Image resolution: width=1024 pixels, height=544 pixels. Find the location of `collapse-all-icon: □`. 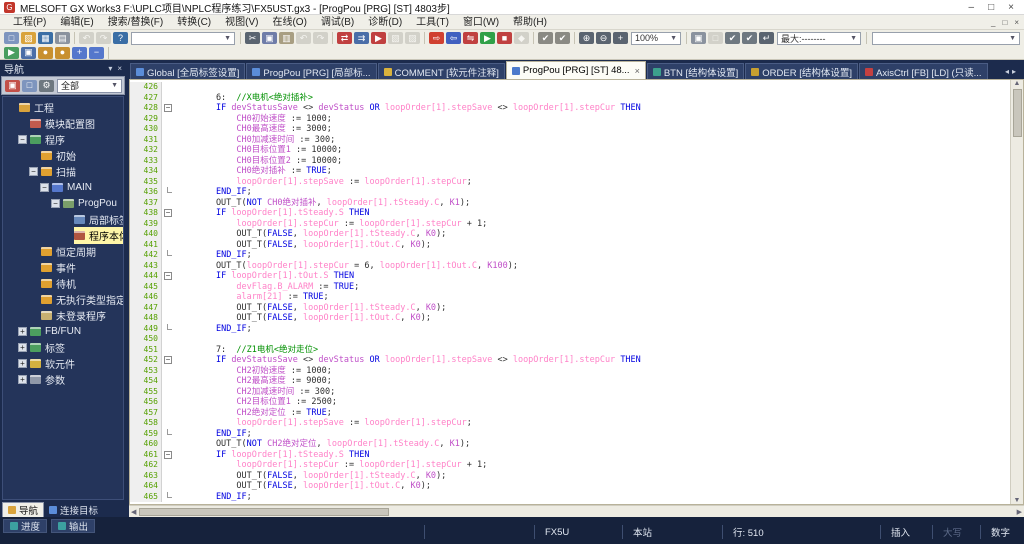

collapse-all-icon: □ is located at coordinates (29, 85).